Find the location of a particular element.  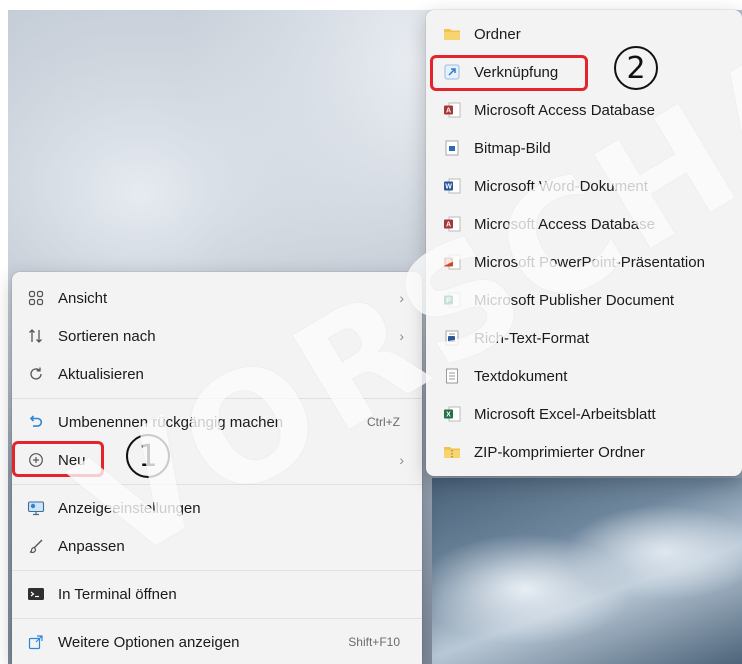

menu-item-label: Aktualisieren is located at coordinates (101, 374).